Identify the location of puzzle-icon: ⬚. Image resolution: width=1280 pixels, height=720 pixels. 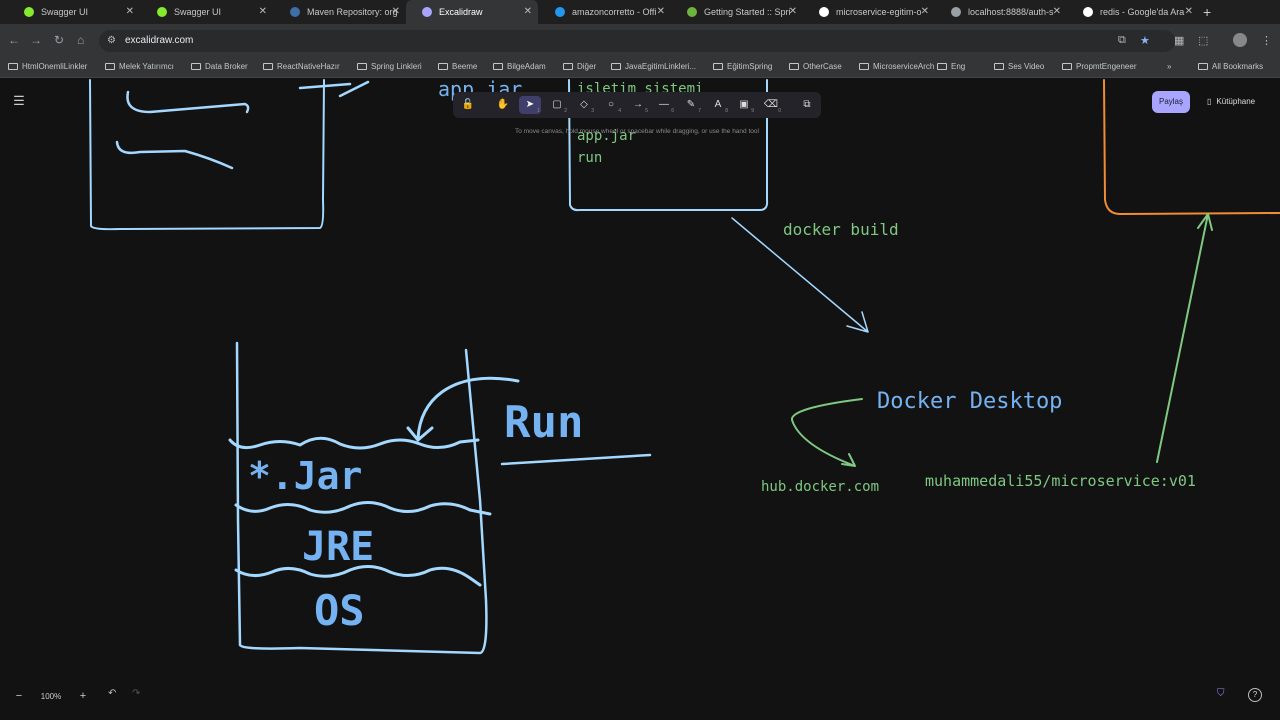
(1203, 40).